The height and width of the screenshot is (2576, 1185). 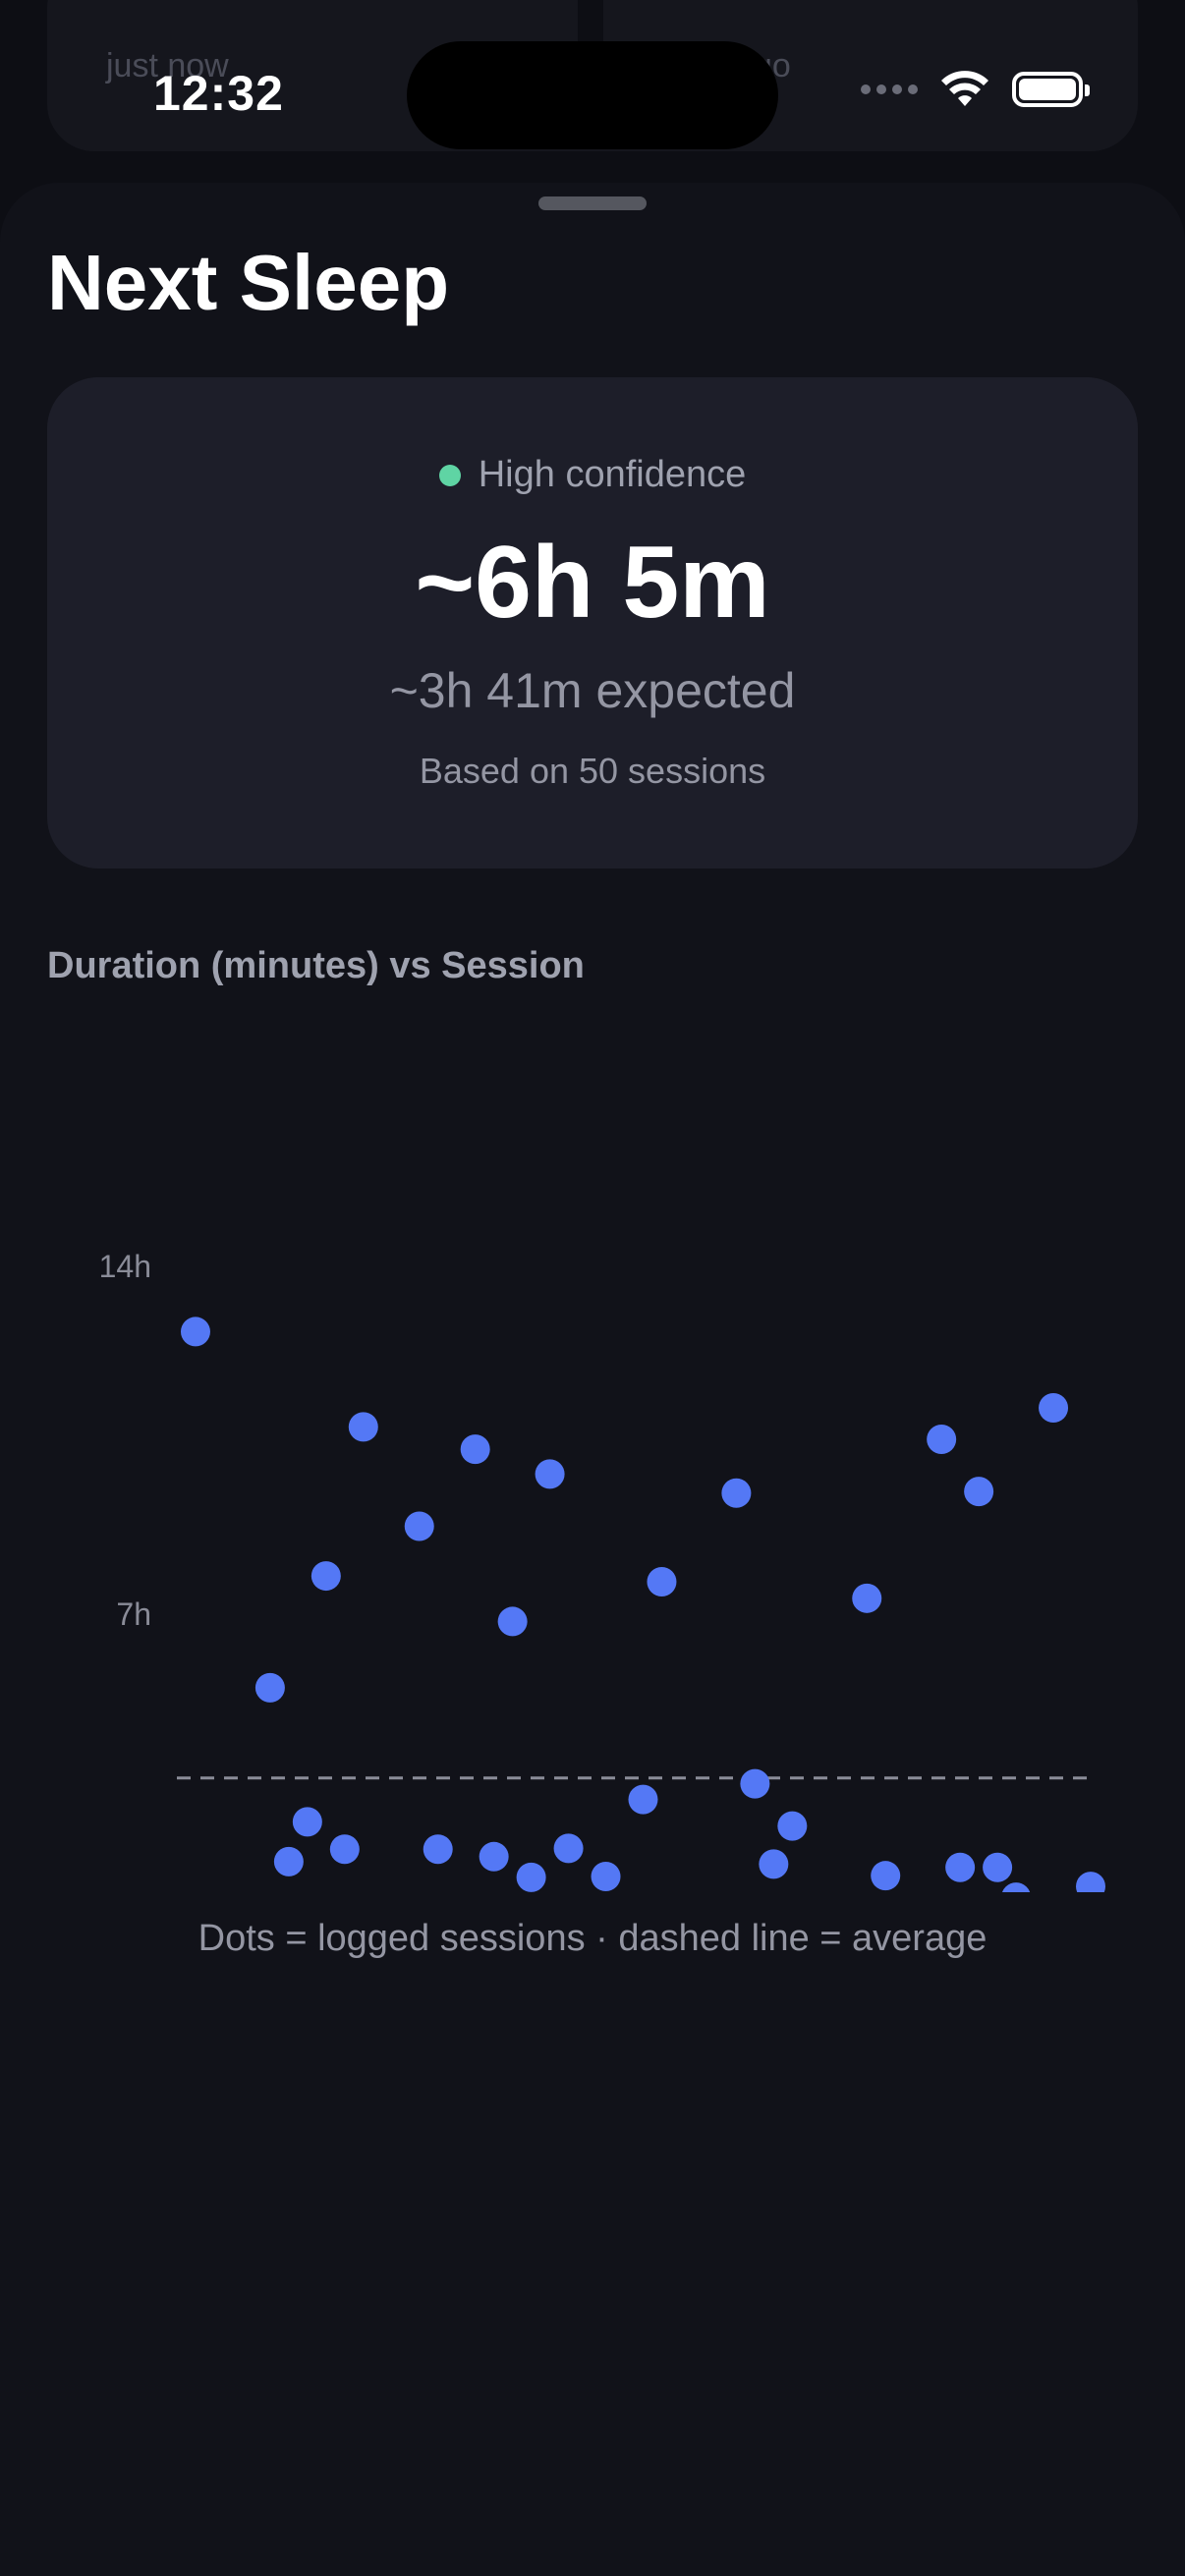 I want to click on cellular-signal-icon, so click(x=890, y=89).